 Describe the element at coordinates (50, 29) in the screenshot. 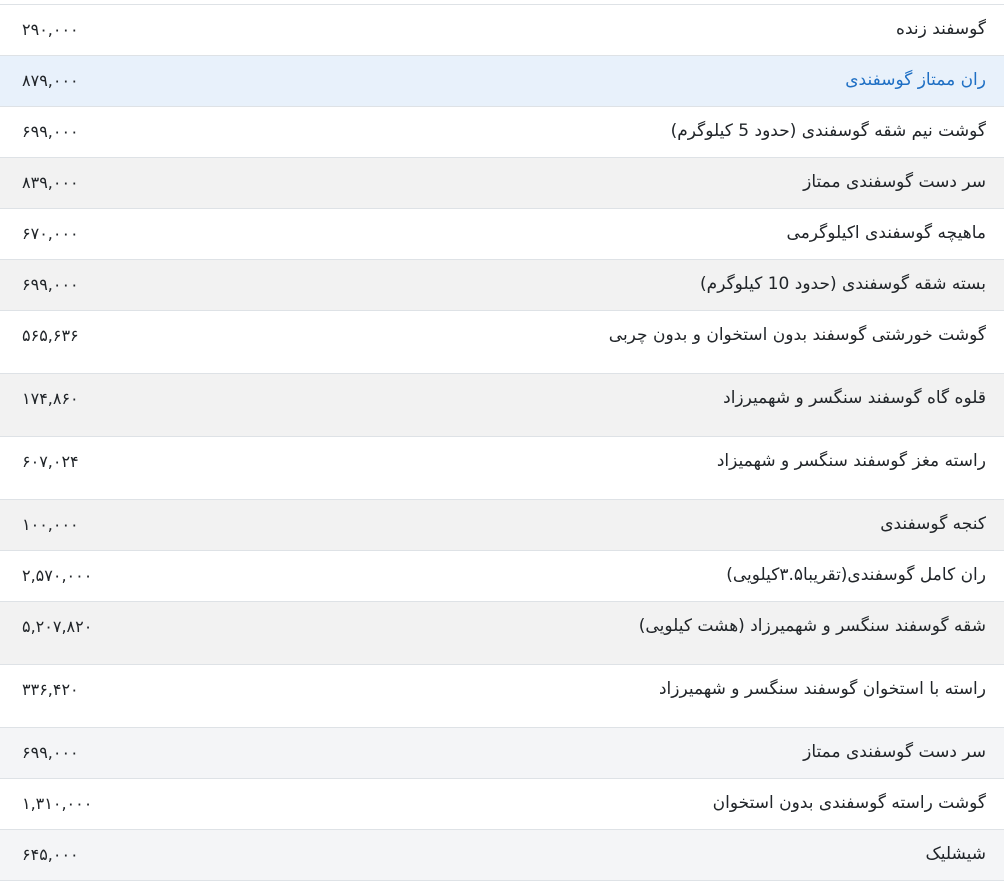

I see `item-price: ۲۹۰,۰۰۰` at that location.